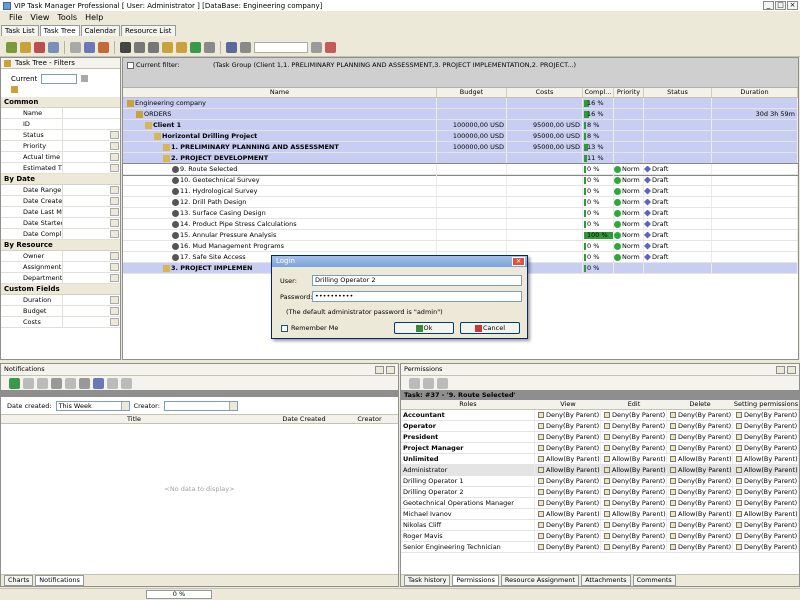  What do you see at coordinates (148, 30) in the screenshot?
I see `tab-resource-list: Resource List` at bounding box center [148, 30].